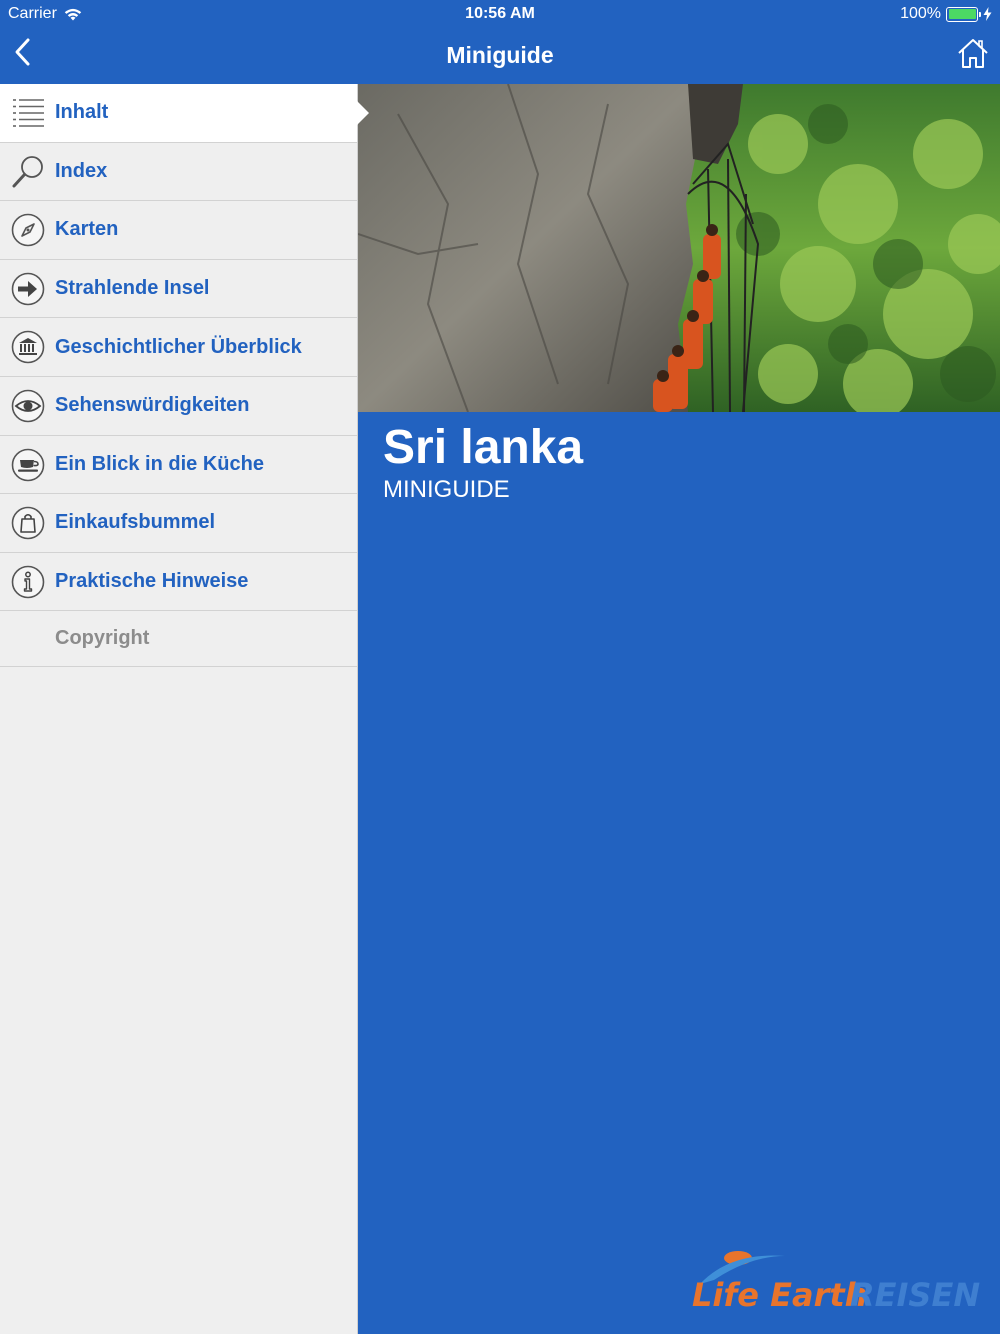 The height and width of the screenshot is (1334, 1000). I want to click on shopping-bag-icon, so click(28, 523).